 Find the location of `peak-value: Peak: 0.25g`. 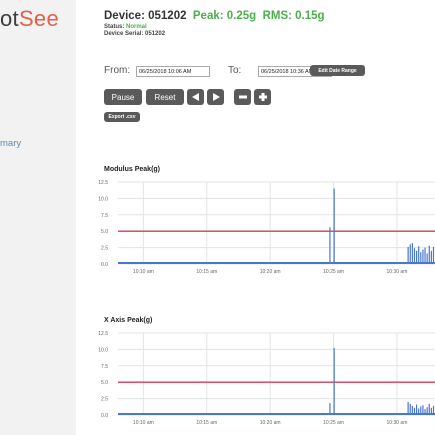

peak-value: Peak: 0.25g is located at coordinates (224, 16).